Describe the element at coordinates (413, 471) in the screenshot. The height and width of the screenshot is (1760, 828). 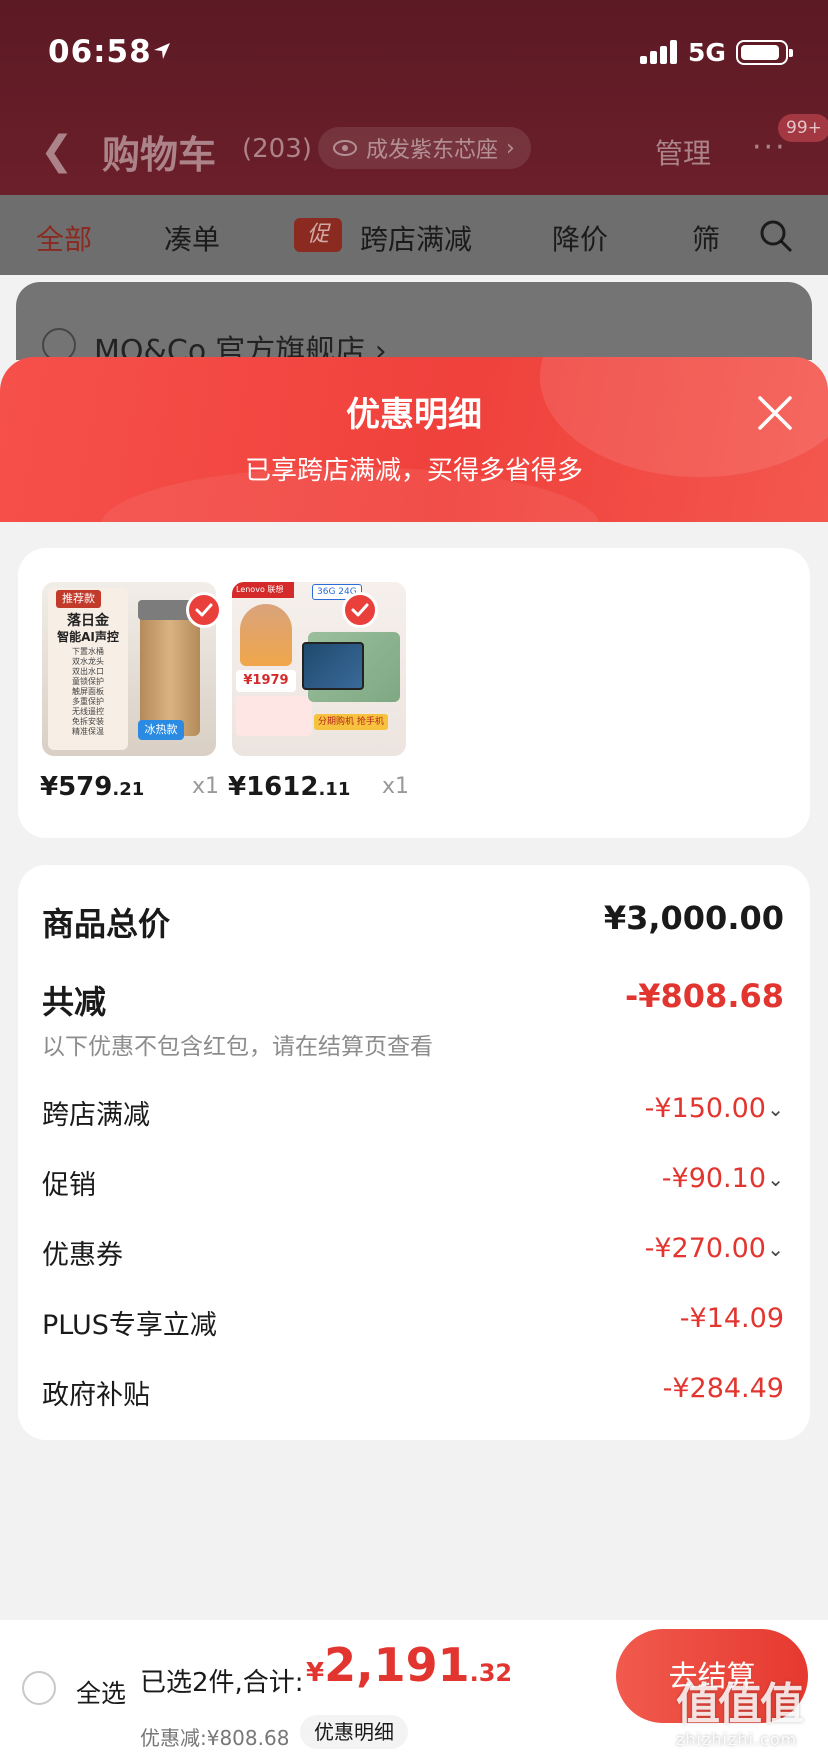
I see `sheet-subtitle: 已享跨店满减，买得多省得多` at that location.